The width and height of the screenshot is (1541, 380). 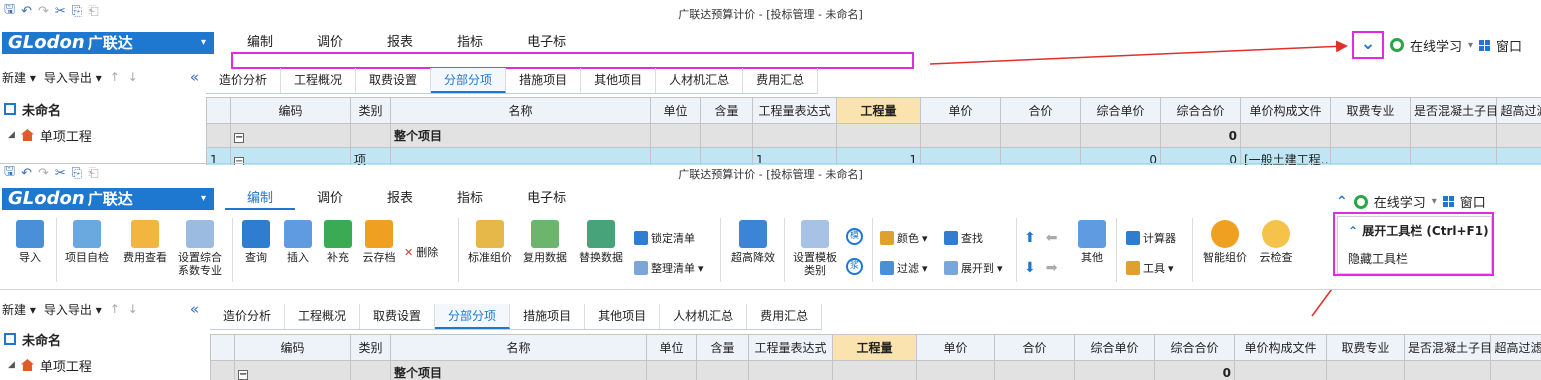 I want to click on color-button: 颜色 ▾, so click(x=904, y=238).